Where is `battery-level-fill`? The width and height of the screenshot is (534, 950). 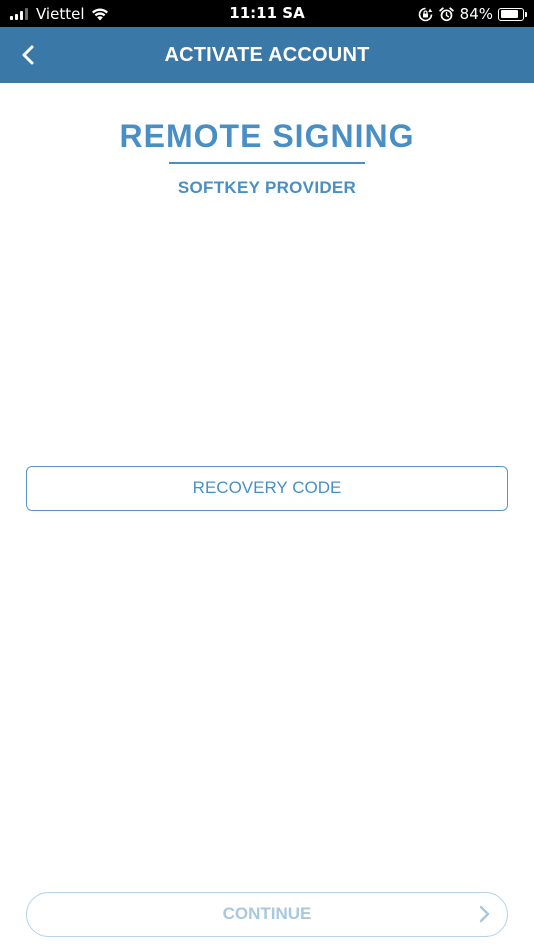 battery-level-fill is located at coordinates (509, 14).